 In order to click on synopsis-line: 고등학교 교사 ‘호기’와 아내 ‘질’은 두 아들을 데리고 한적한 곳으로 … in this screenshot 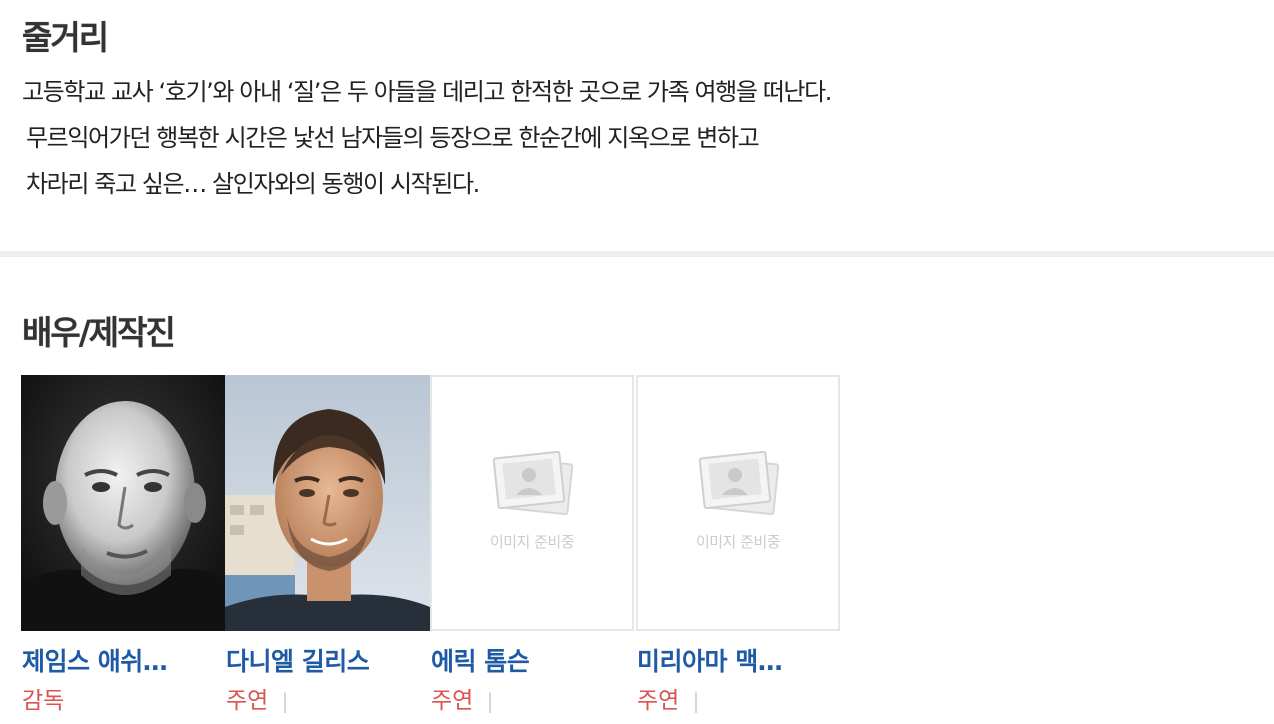, I will do `click(427, 92)`.